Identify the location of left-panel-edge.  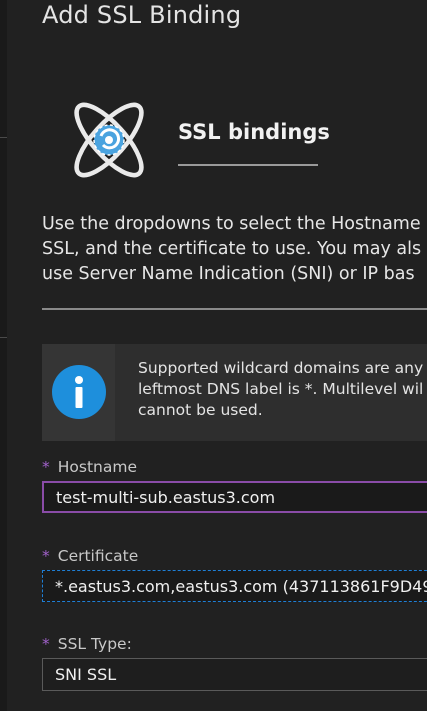
(3, 355).